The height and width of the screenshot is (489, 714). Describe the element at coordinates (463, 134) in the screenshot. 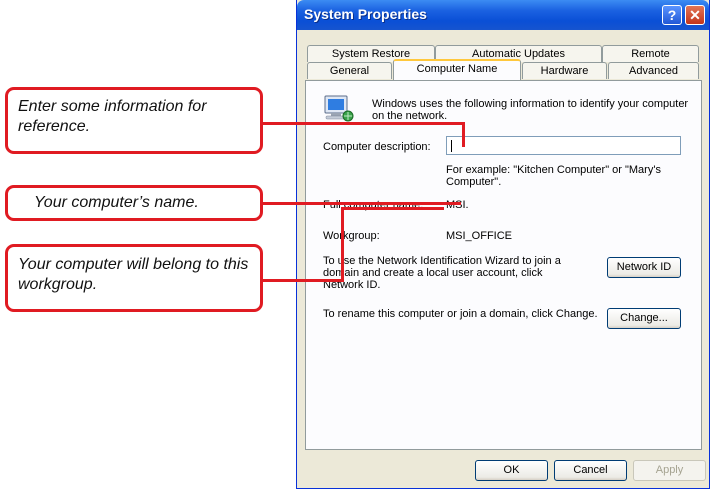

I see `connector-description-v` at that location.